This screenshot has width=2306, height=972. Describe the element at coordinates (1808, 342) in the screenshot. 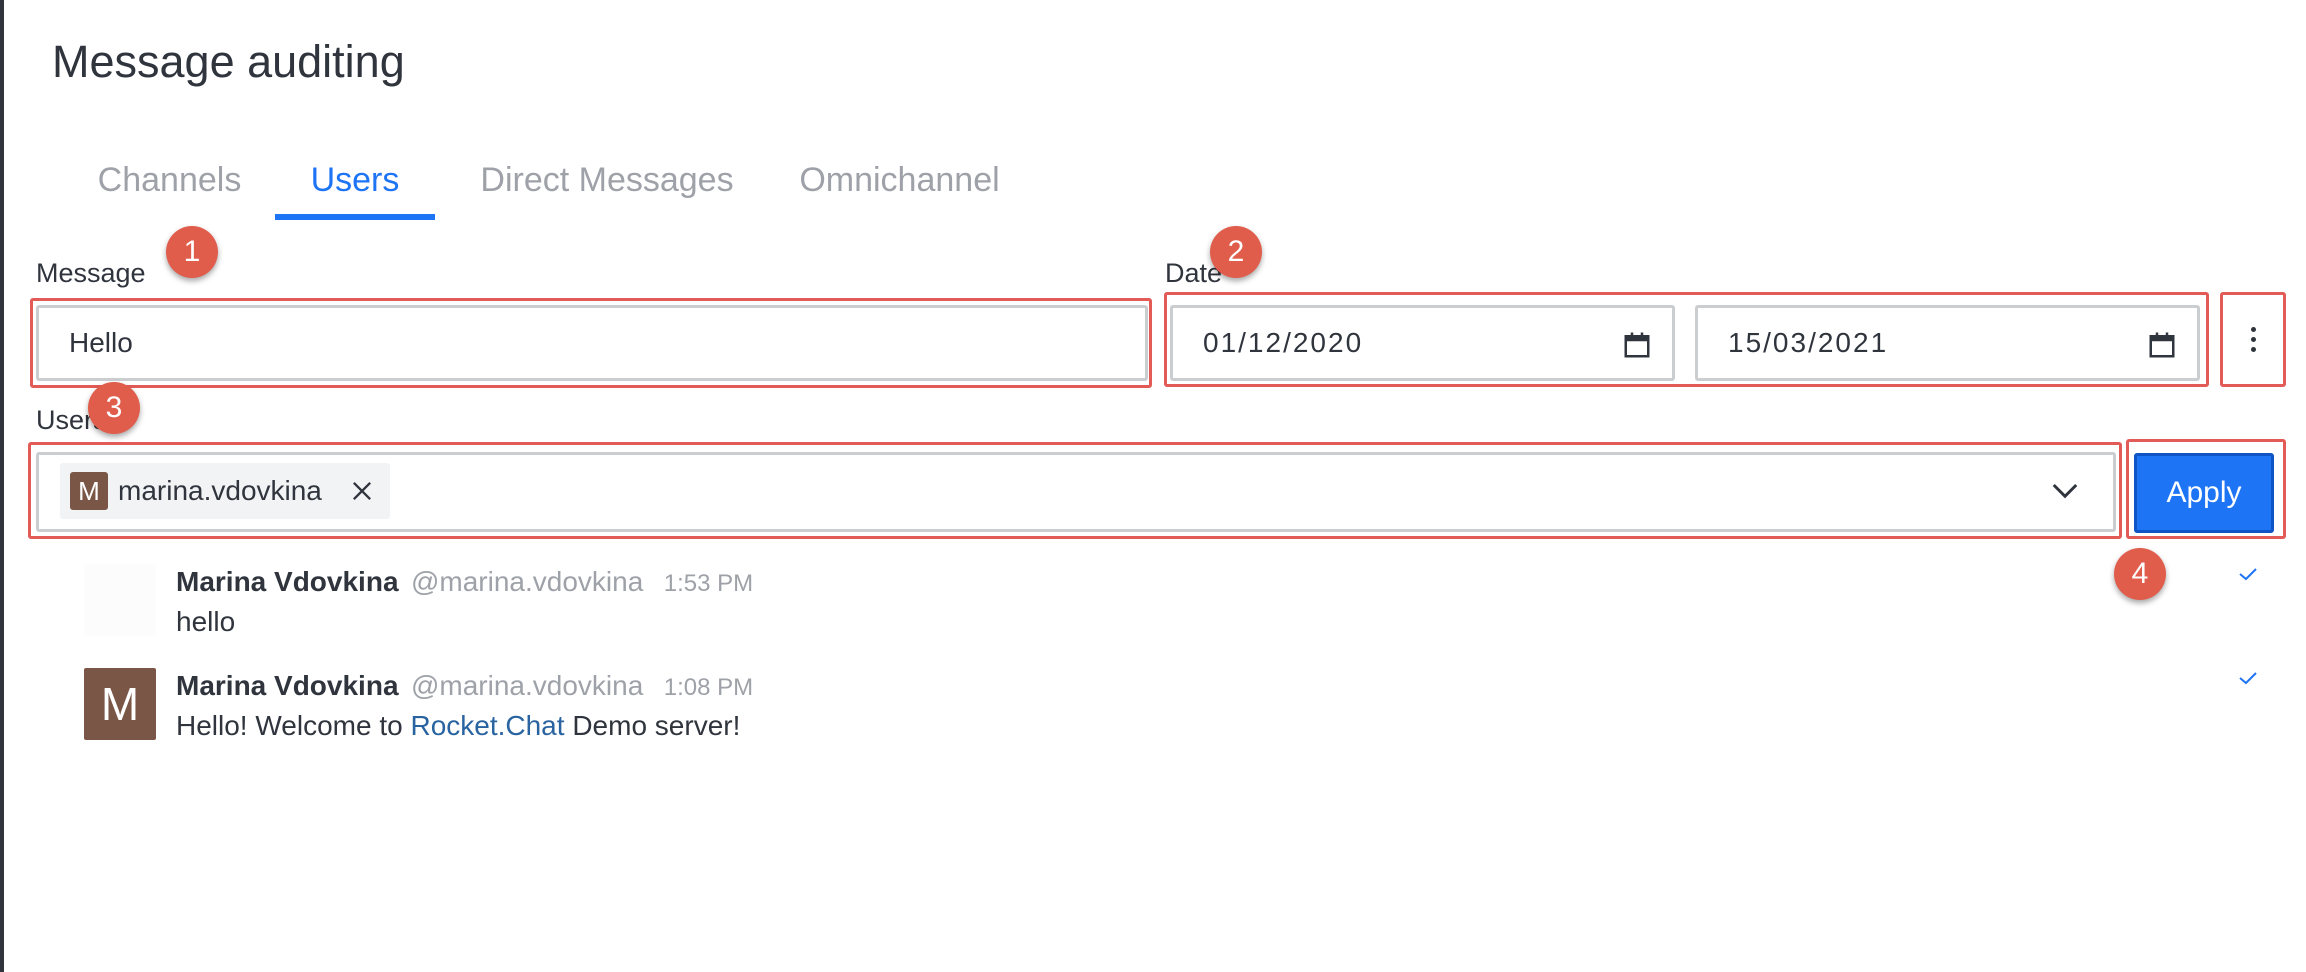

I see `date-end-value: 15/03/2021` at that location.